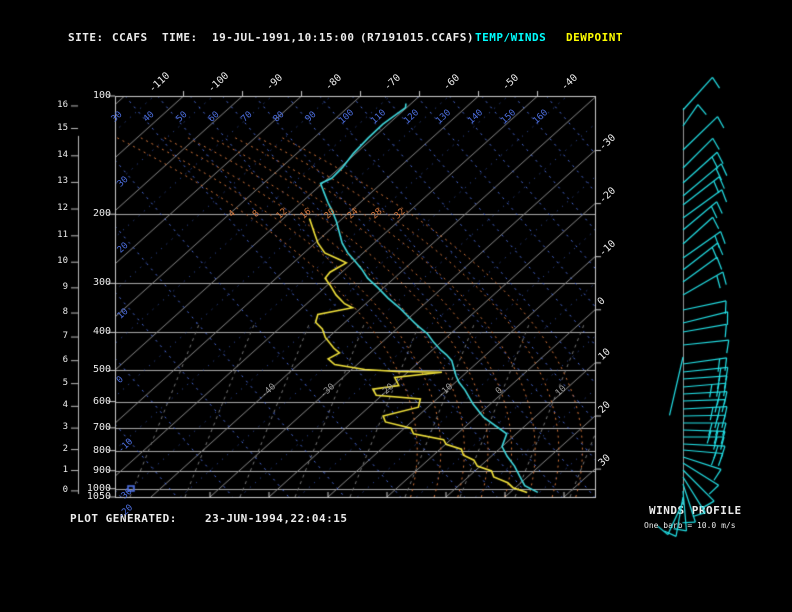 Image resolution: width=792 pixels, height=612 pixels. I want to click on pressure-tick-label: 900, so click(101, 470).